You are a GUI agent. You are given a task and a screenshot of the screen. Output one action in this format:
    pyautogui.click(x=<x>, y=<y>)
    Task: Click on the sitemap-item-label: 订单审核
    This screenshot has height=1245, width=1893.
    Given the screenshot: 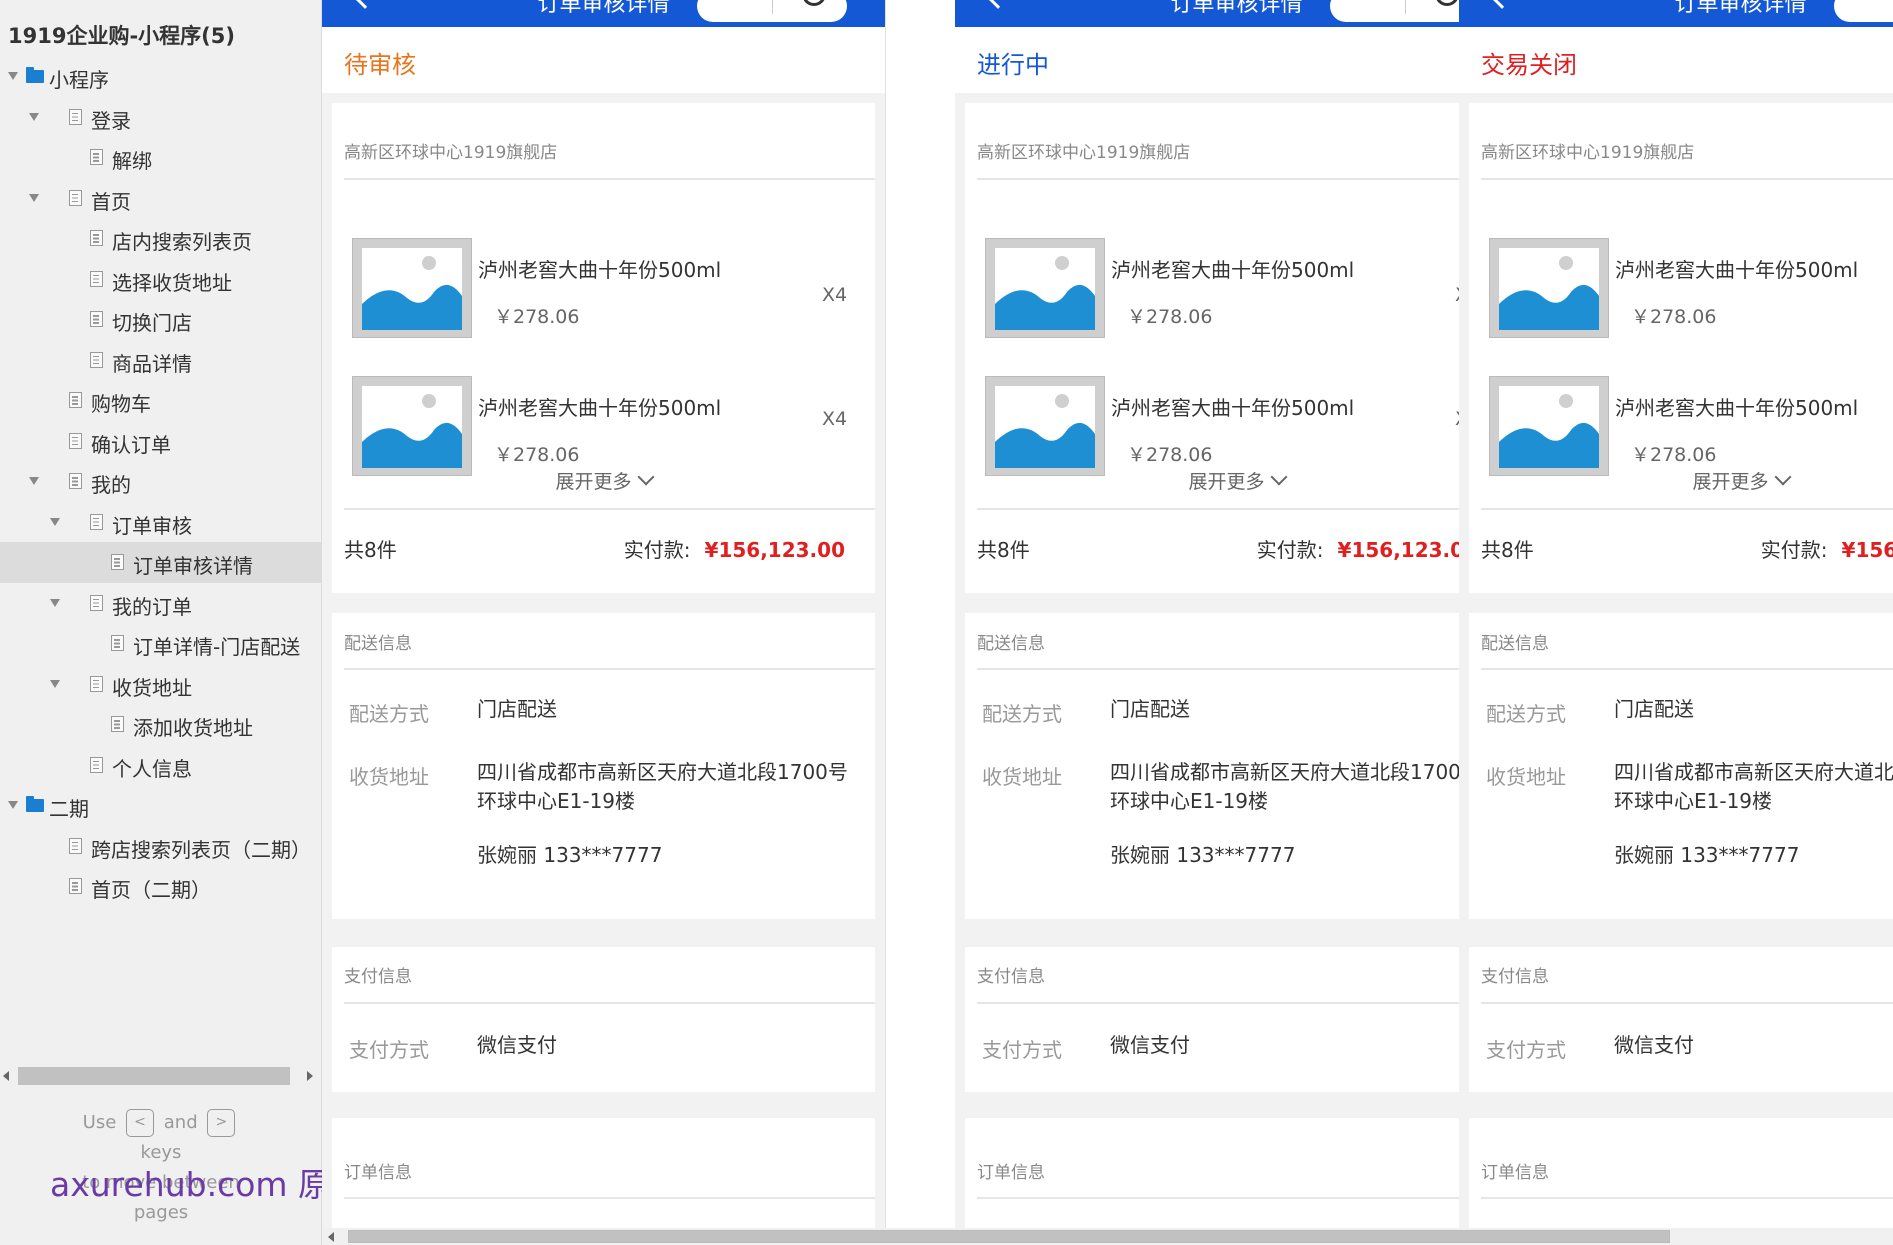 What is the action you would take?
    pyautogui.click(x=152, y=525)
    